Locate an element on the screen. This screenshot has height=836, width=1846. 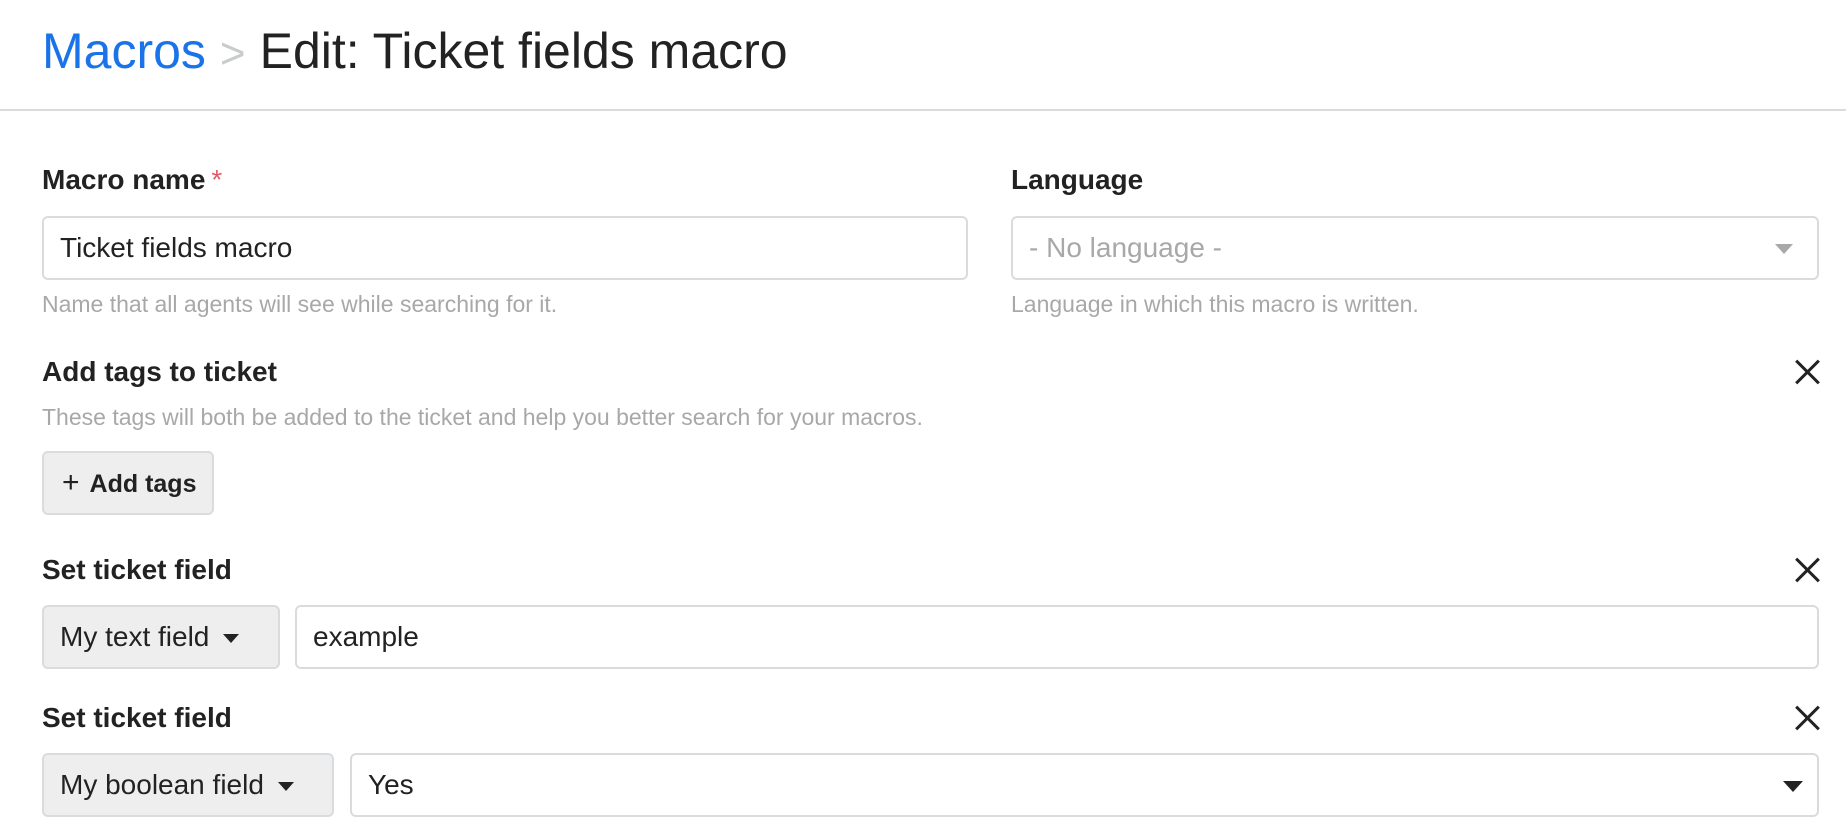
required-marker: * is located at coordinates (217, 179).